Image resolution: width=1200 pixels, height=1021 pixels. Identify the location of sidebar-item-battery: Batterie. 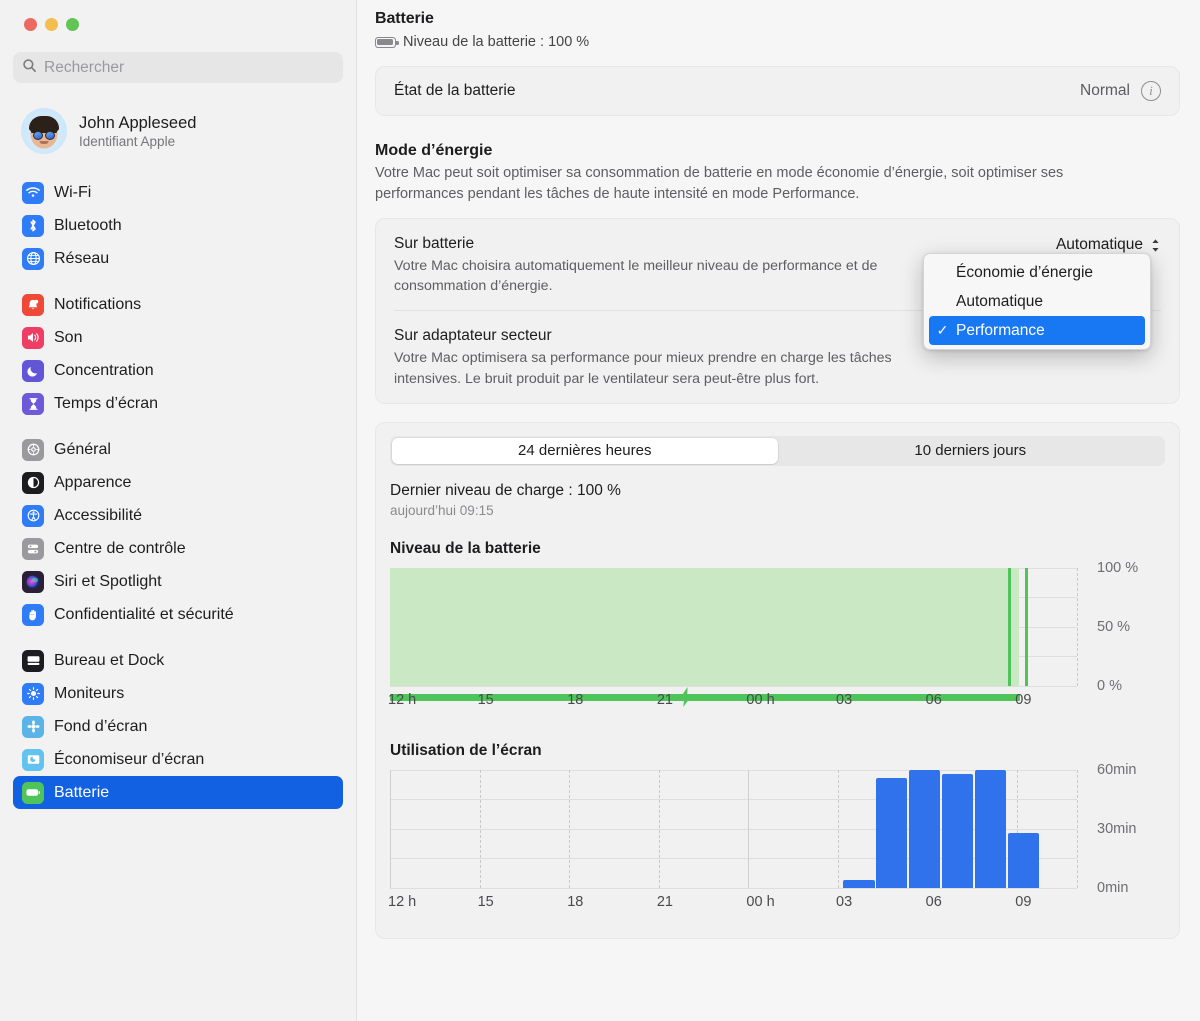
(178, 792).